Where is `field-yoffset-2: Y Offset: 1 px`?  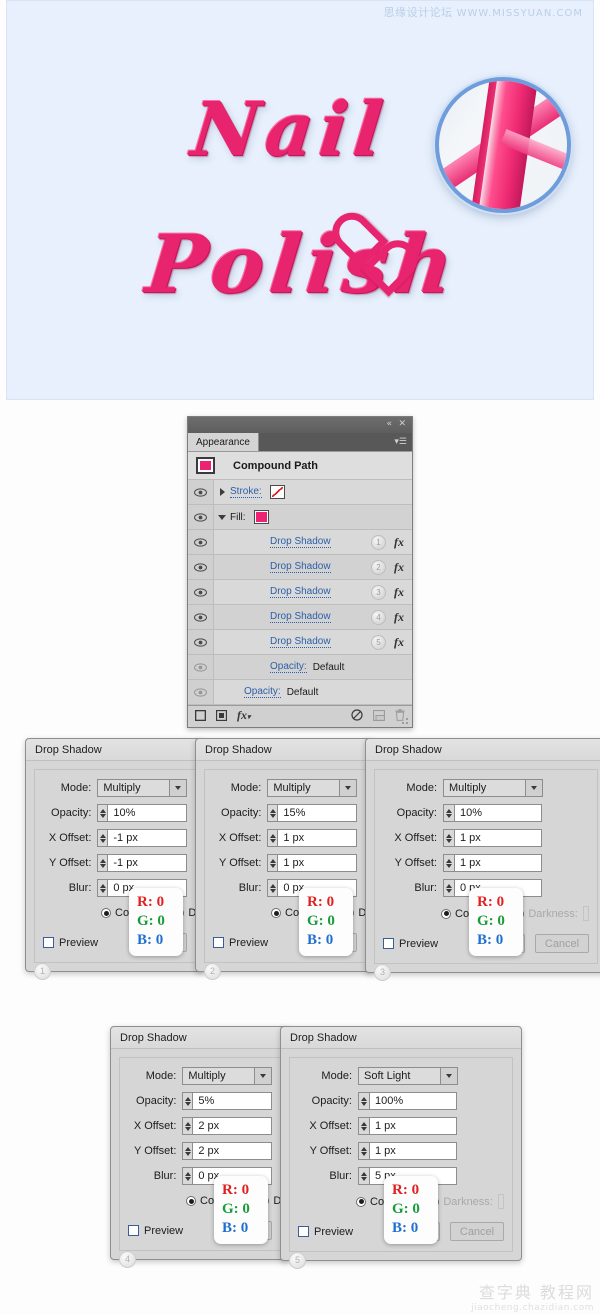
field-yoffset-2: Y Offset: 1 px is located at coordinates (285, 863).